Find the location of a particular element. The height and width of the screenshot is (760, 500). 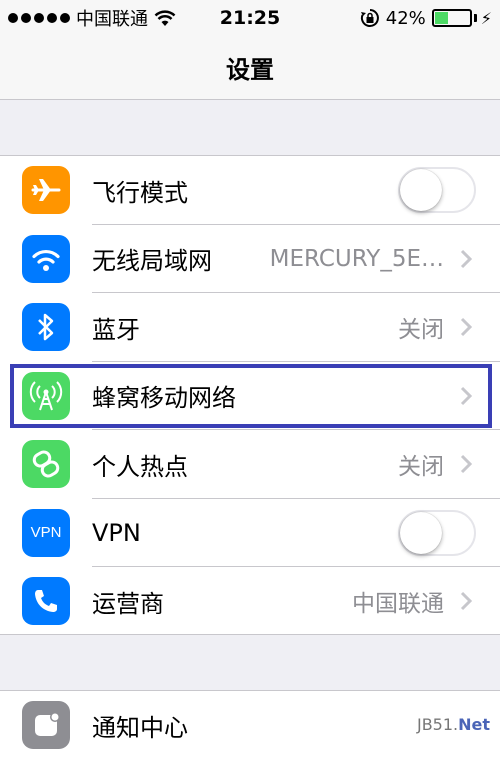

carrier-value: 中国联通 is located at coordinates (398, 604).